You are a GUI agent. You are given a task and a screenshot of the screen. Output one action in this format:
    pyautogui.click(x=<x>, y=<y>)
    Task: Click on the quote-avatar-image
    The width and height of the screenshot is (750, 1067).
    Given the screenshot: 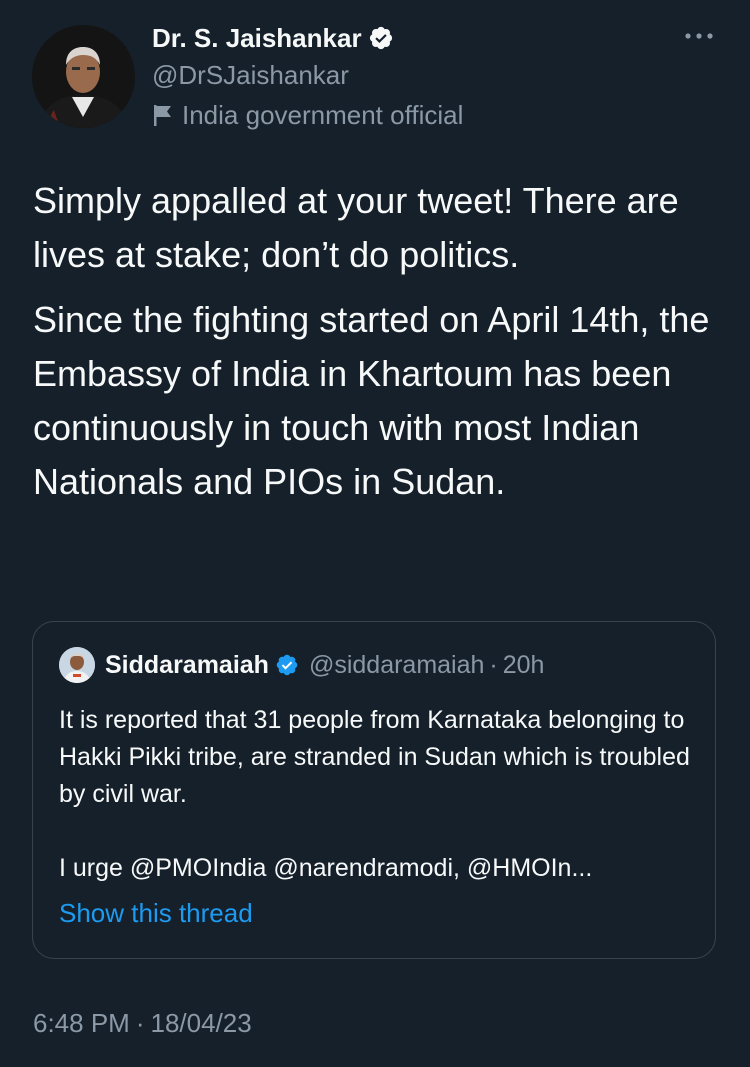 What is the action you would take?
    pyautogui.click(x=77, y=665)
    